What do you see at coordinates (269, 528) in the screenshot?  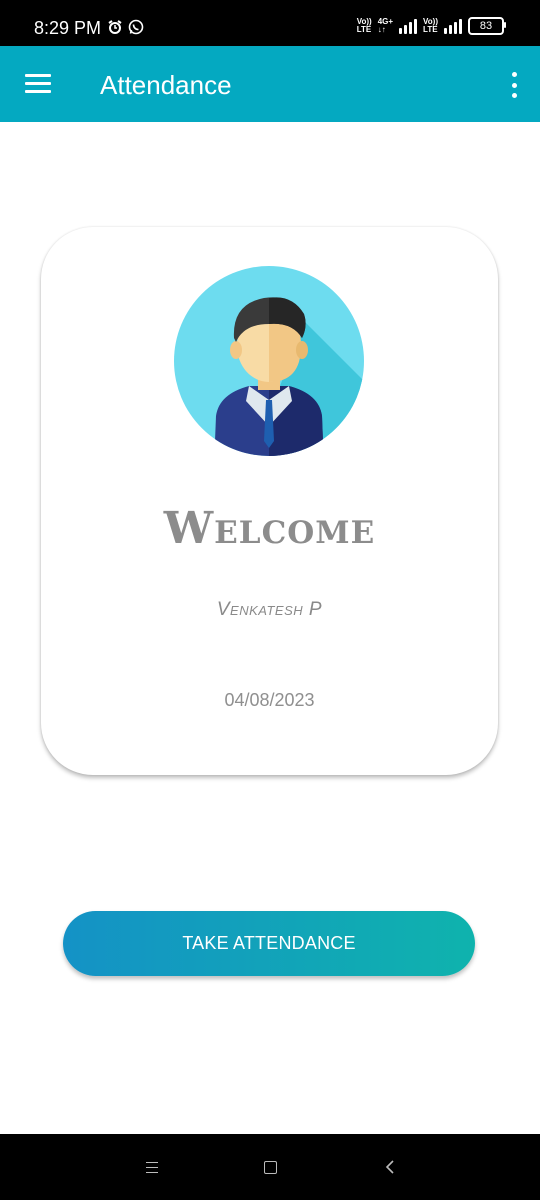 I see `welcome-heading: Welcome` at bounding box center [269, 528].